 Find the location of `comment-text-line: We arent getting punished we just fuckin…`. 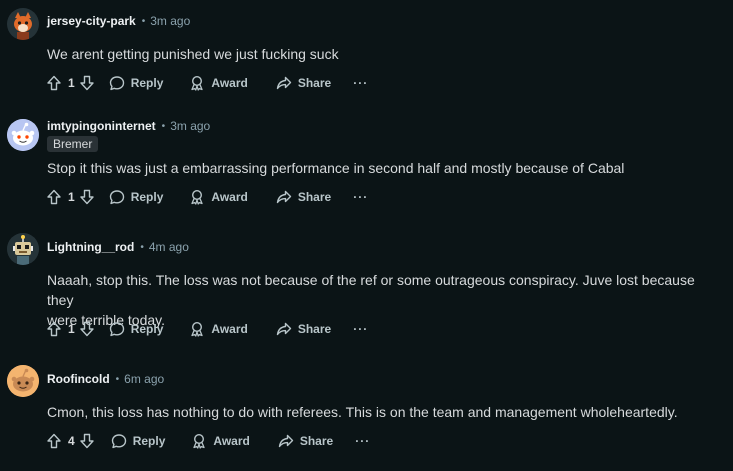

comment-text-line: We arent getting punished we just fuckin… is located at coordinates (193, 54).